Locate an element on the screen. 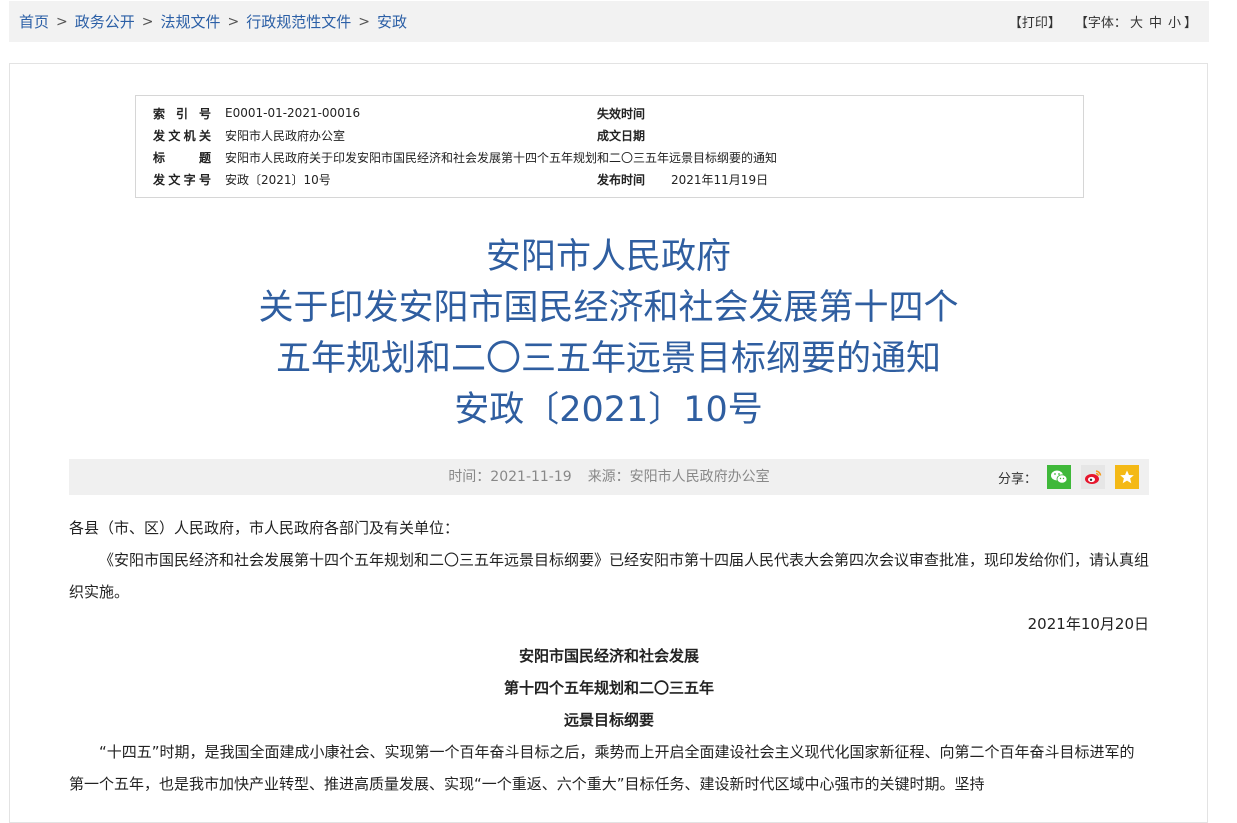  breadcrumb-home: 首页 is located at coordinates (34, 21).